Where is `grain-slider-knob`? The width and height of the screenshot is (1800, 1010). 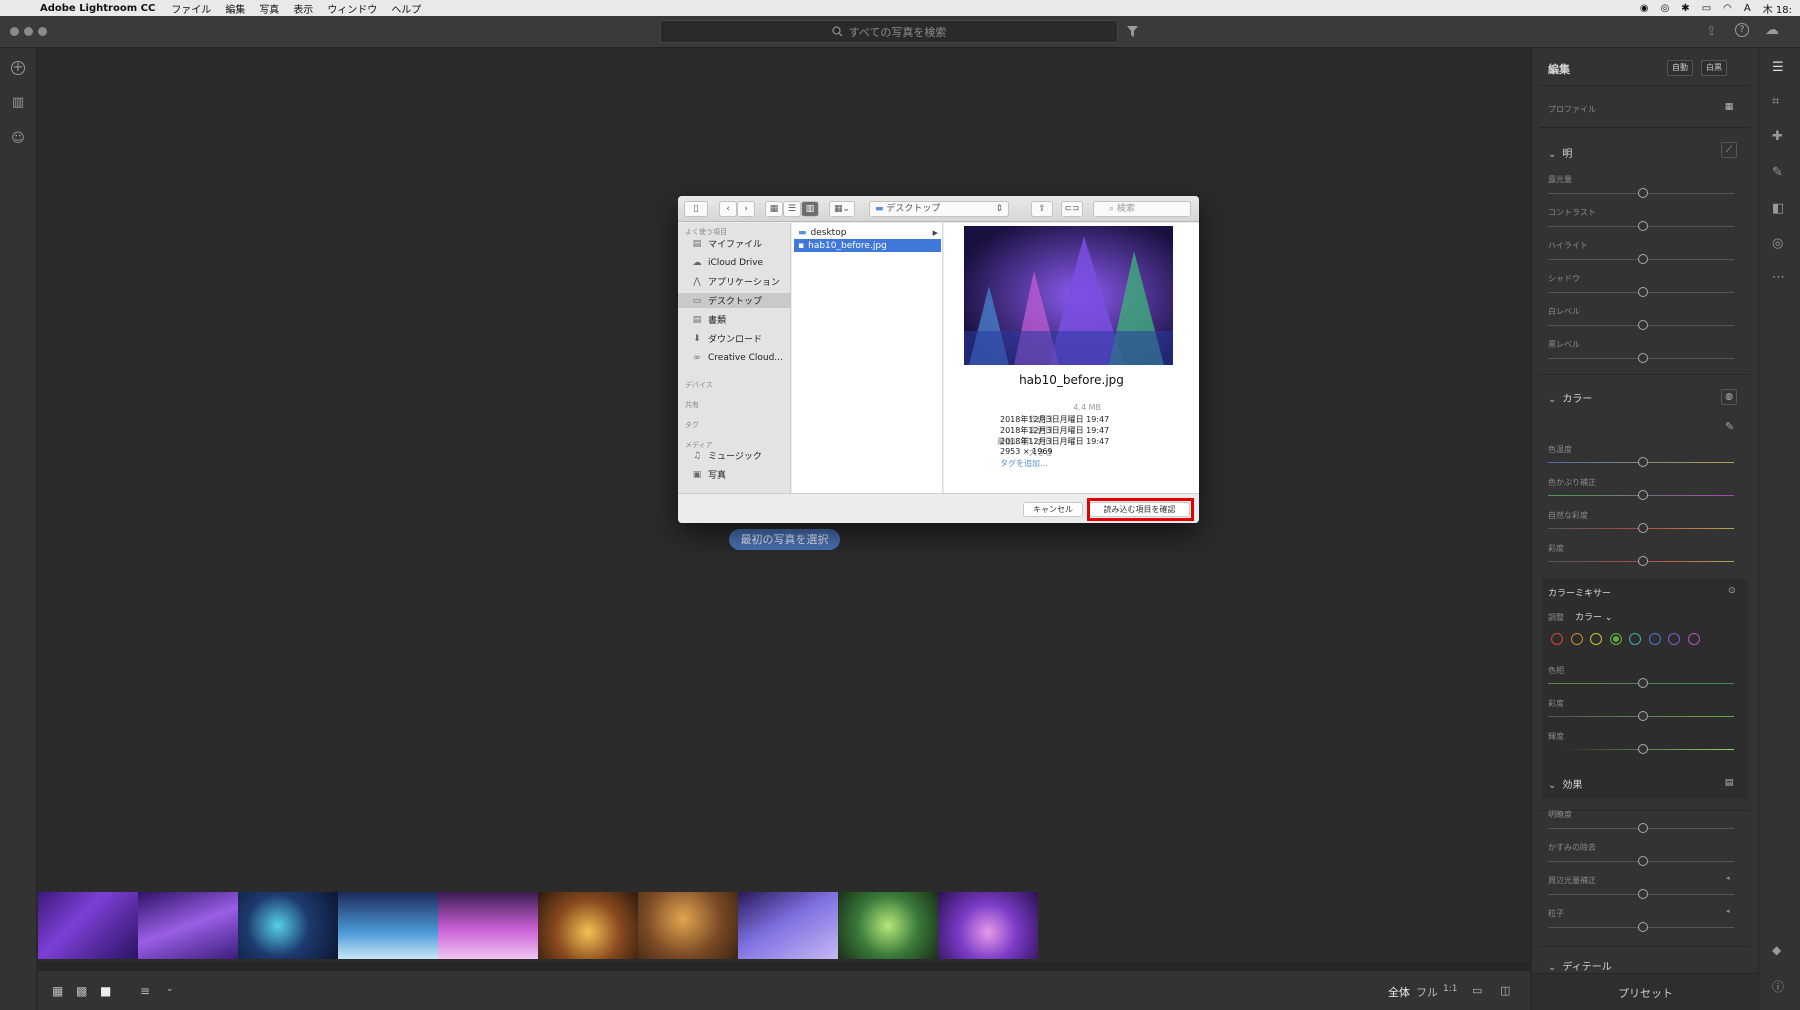 grain-slider-knob is located at coordinates (1643, 927).